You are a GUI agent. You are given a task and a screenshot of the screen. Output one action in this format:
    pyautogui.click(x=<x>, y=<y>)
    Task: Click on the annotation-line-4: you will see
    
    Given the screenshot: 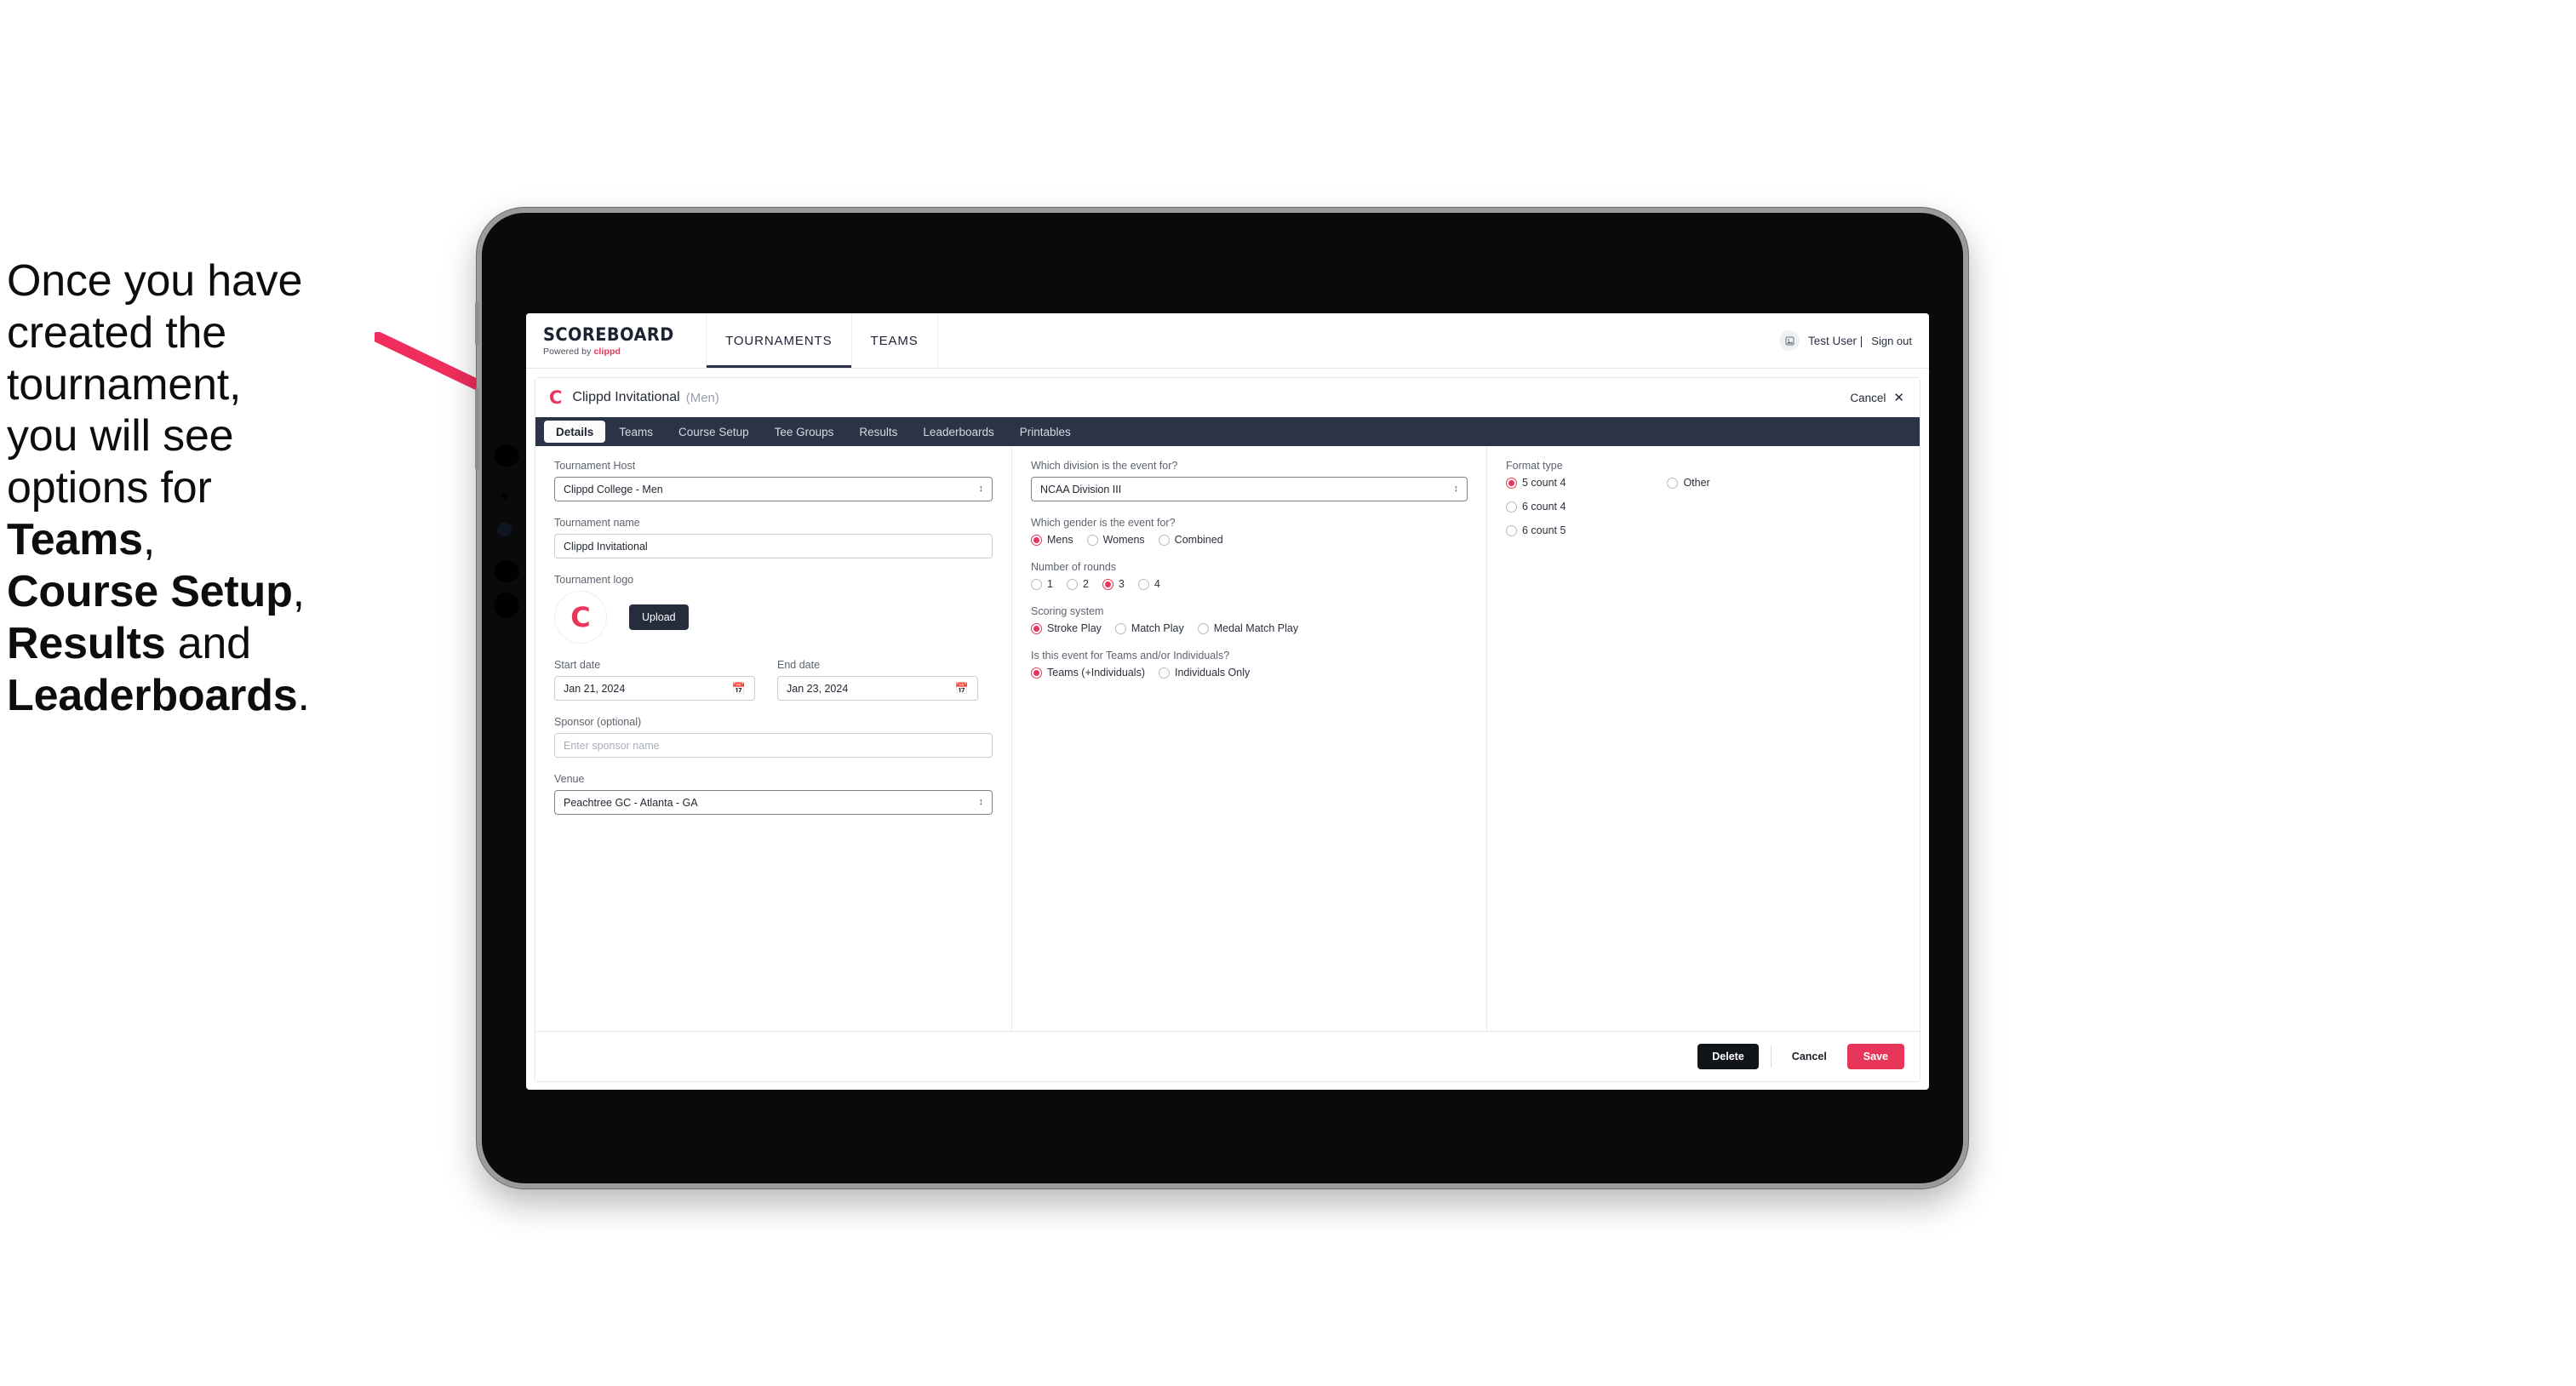 What is the action you would take?
    pyautogui.click(x=121, y=436)
    